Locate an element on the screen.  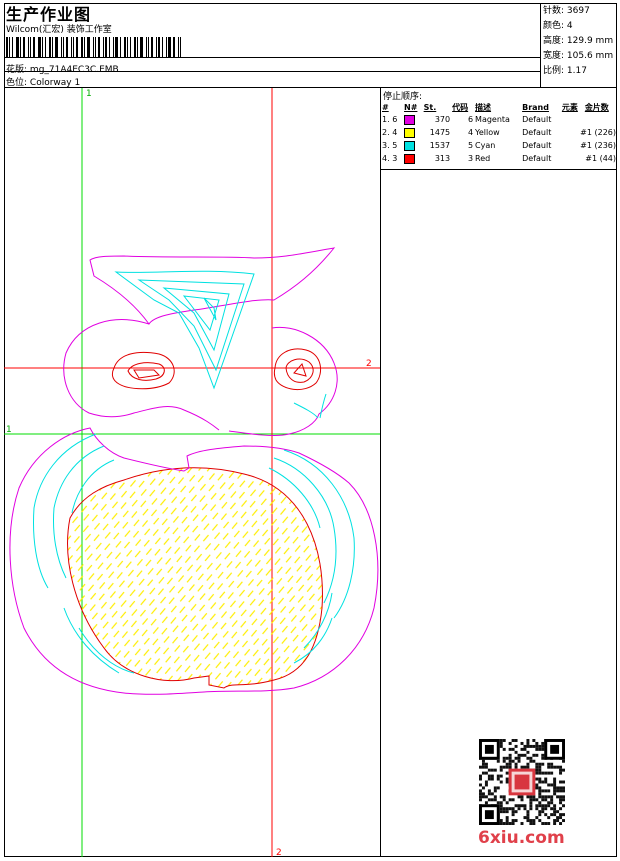
guide-red-h-label: 2 is located at coordinates (369, 364).